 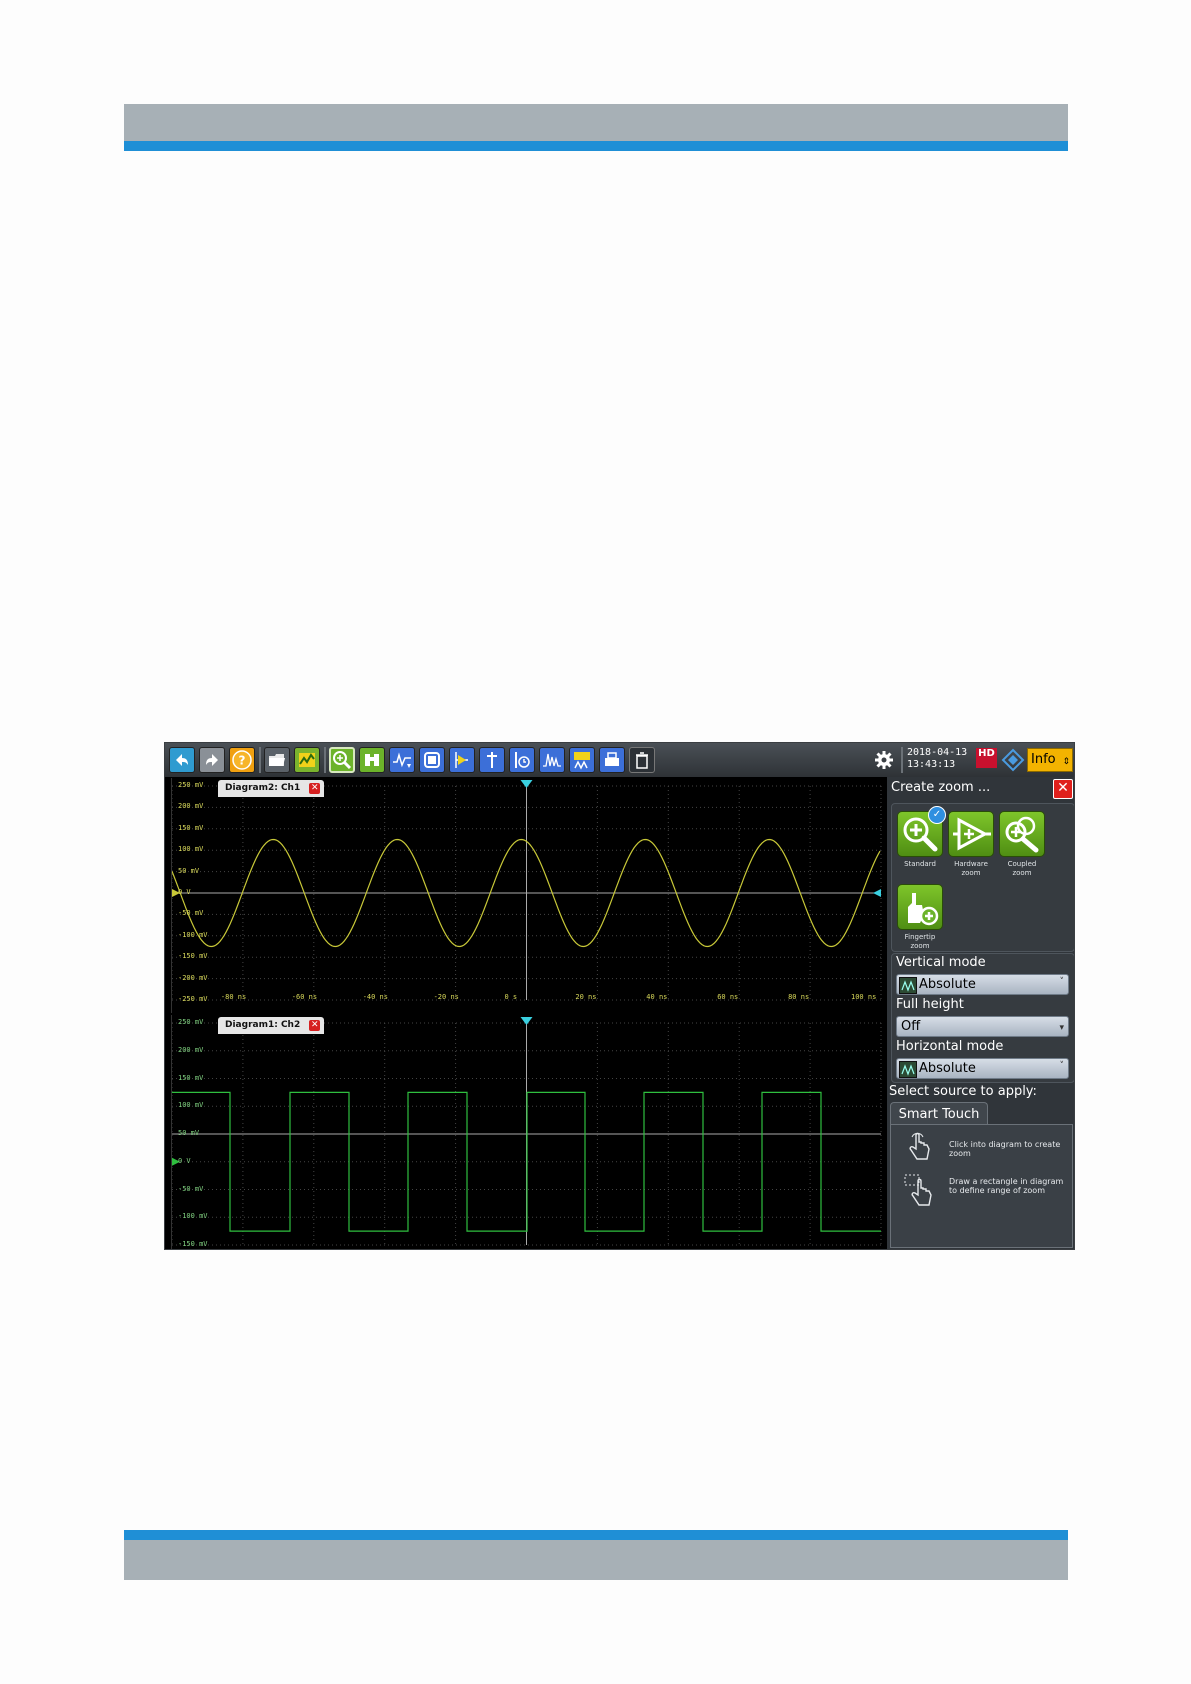 What do you see at coordinates (586, 997) in the screenshot?
I see `x-tick-label: 20 ns` at bounding box center [586, 997].